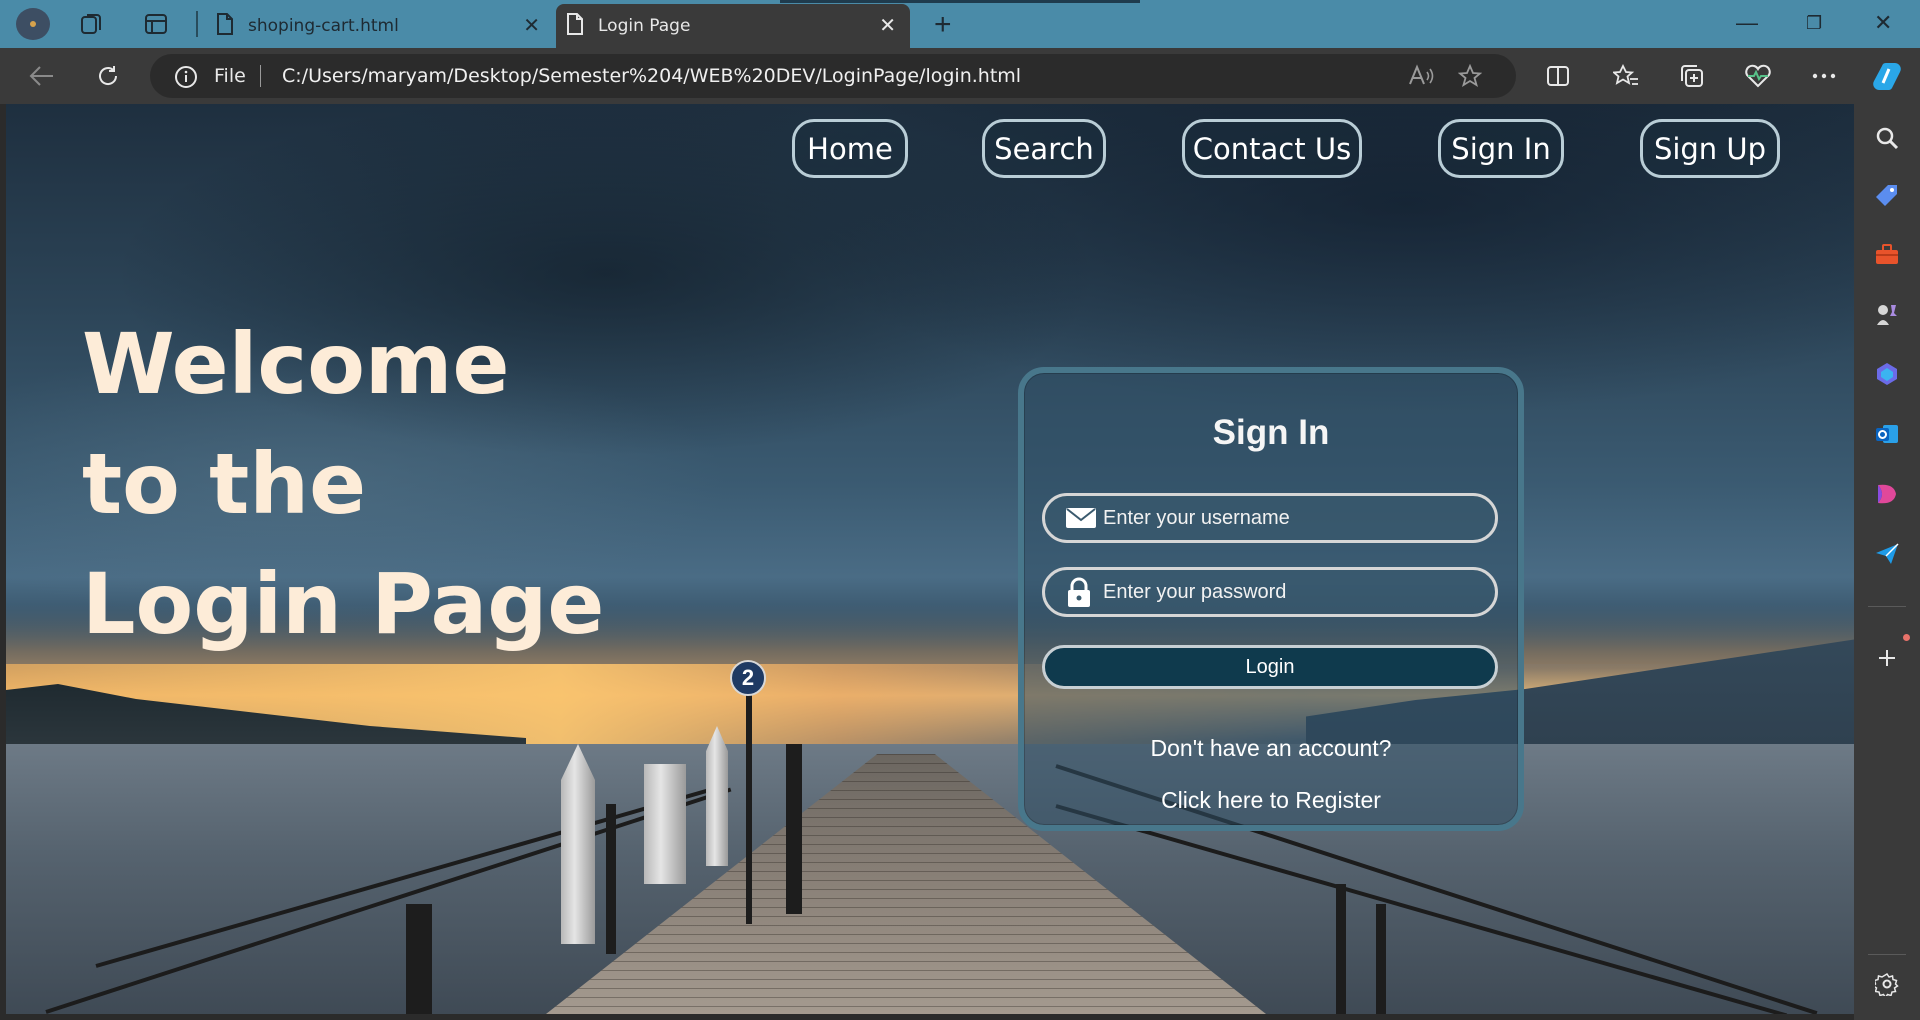 The image size is (1920, 1020). Describe the element at coordinates (1887, 658) in the screenshot. I see `add-icon` at that location.